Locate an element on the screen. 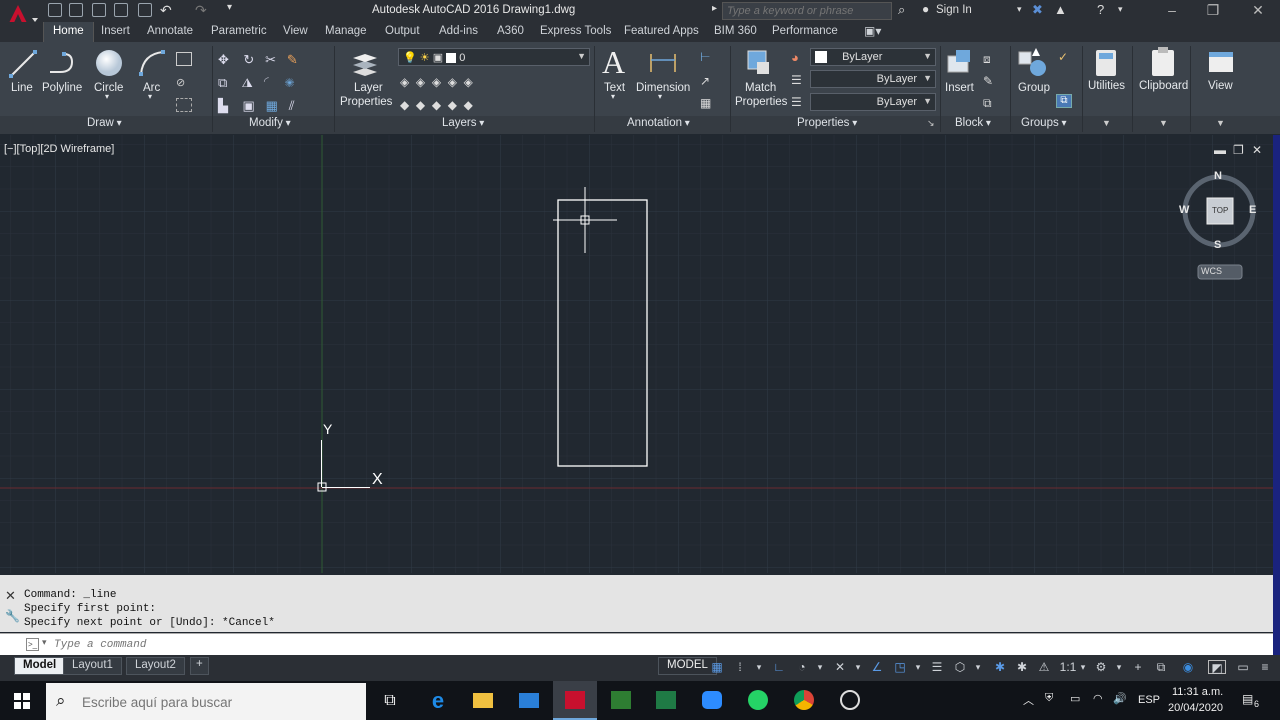 This screenshot has width=1280, height=720. panel-groups-label: Groups is located at coordinates (1044, 123).